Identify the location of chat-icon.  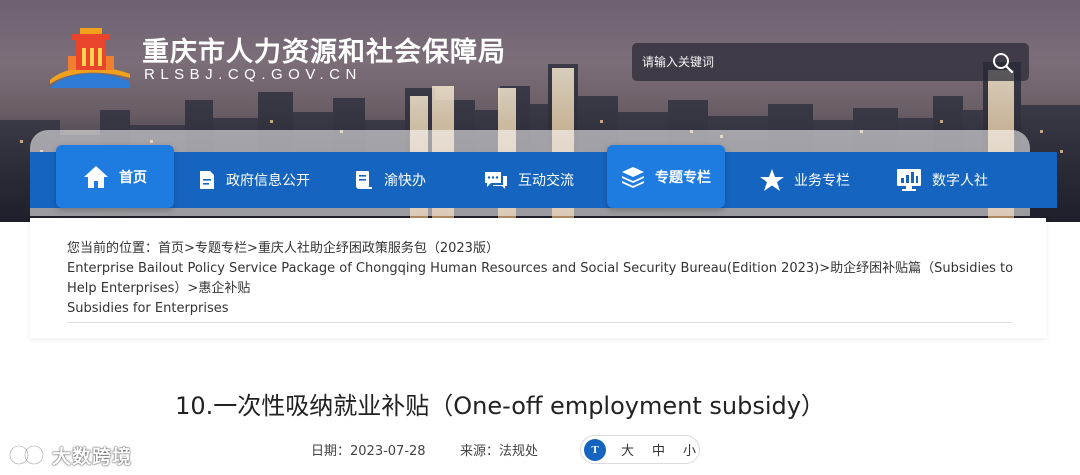
(496, 180).